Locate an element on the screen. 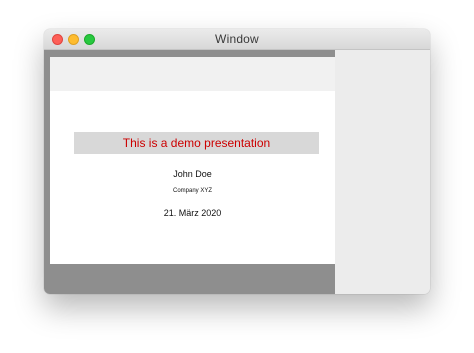 This screenshot has width=474, height=353. window-titlebar: Window is located at coordinates (237, 39).